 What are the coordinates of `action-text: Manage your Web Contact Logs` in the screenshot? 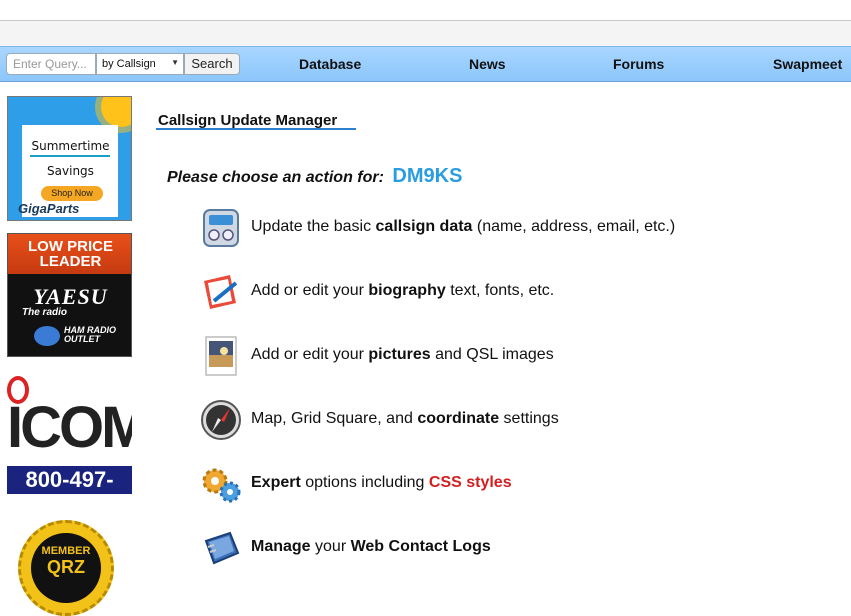 It's located at (371, 546).